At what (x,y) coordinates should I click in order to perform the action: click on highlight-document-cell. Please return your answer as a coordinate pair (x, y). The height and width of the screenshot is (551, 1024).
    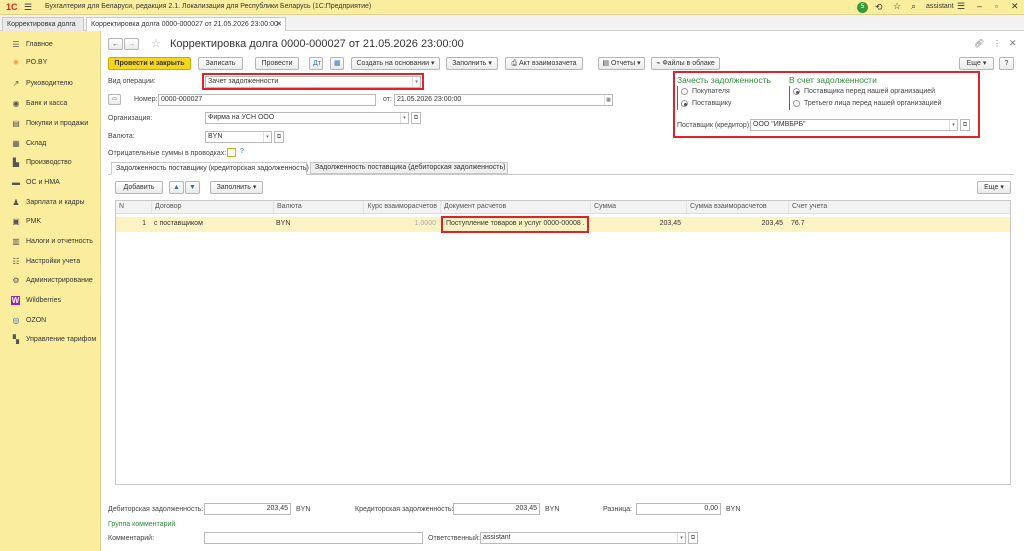
    Looking at the image, I should click on (515, 224).